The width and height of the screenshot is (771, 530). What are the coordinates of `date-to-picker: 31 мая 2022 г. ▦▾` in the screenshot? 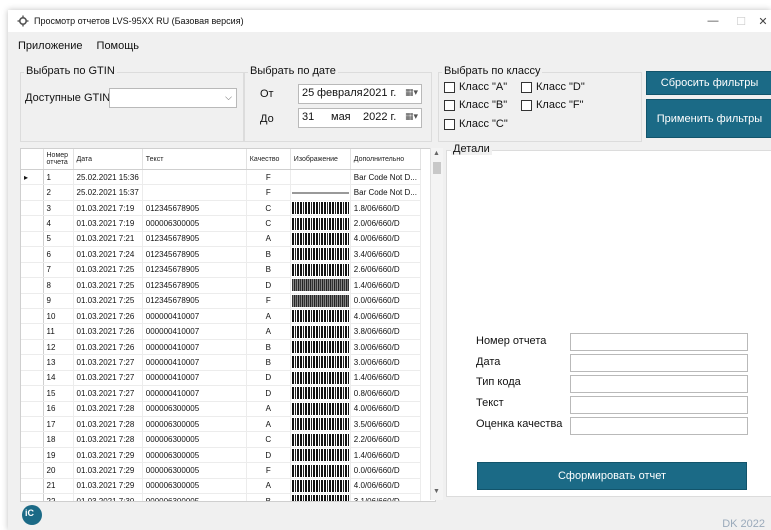 It's located at (360, 118).